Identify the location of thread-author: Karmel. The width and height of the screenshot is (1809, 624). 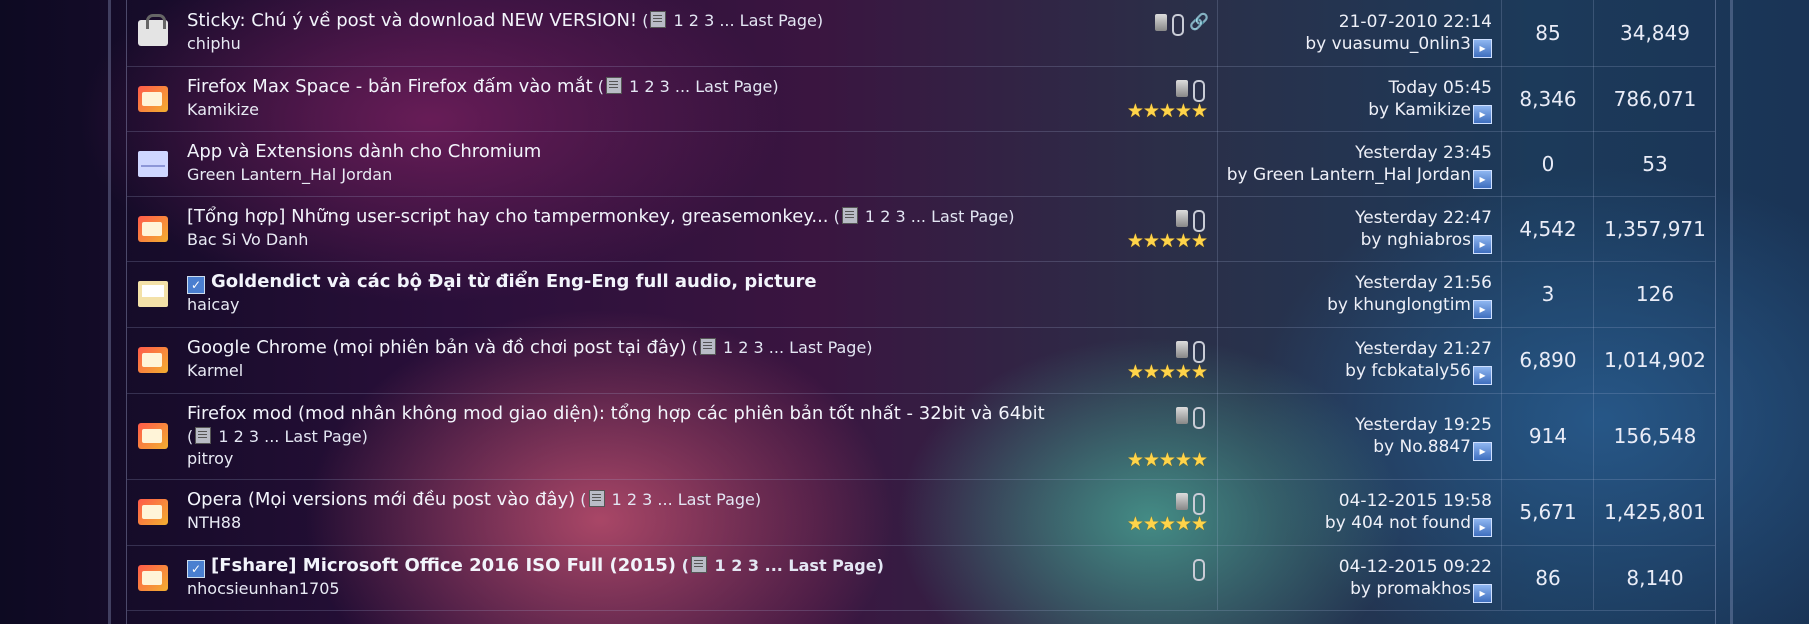
(215, 370).